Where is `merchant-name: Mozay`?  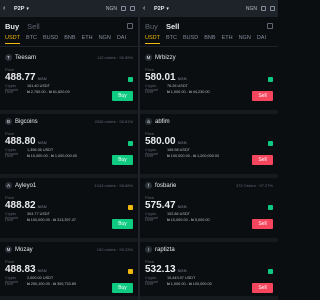
merchant-name: Mozay is located at coordinates (24, 250).